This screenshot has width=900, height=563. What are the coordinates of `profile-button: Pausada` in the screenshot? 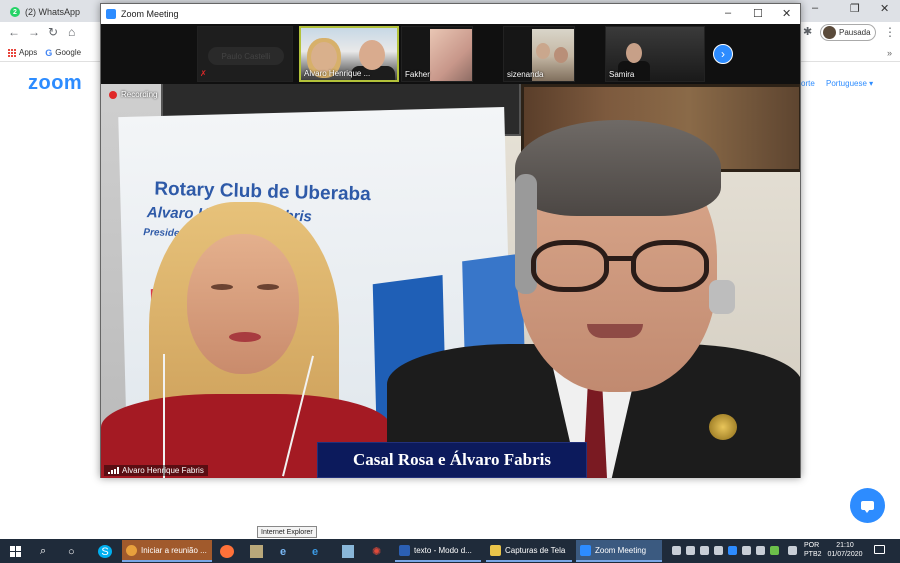 It's located at (848, 32).